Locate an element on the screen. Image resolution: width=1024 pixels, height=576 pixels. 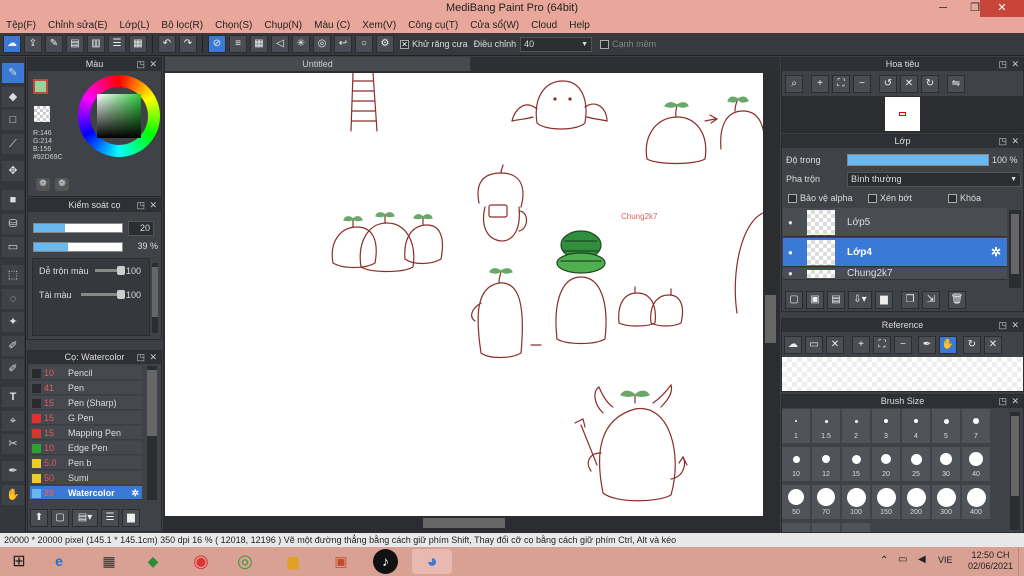
color-mode-icon: ❁ is located at coordinates (62, 184).